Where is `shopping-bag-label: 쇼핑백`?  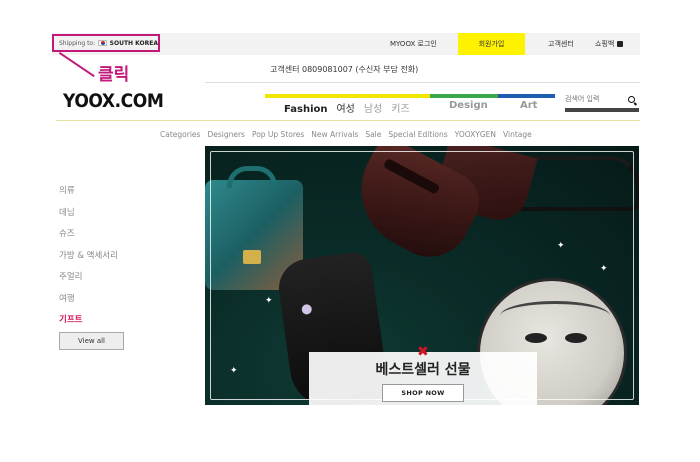 shopping-bag-label: 쇼핑백 is located at coordinates (605, 44).